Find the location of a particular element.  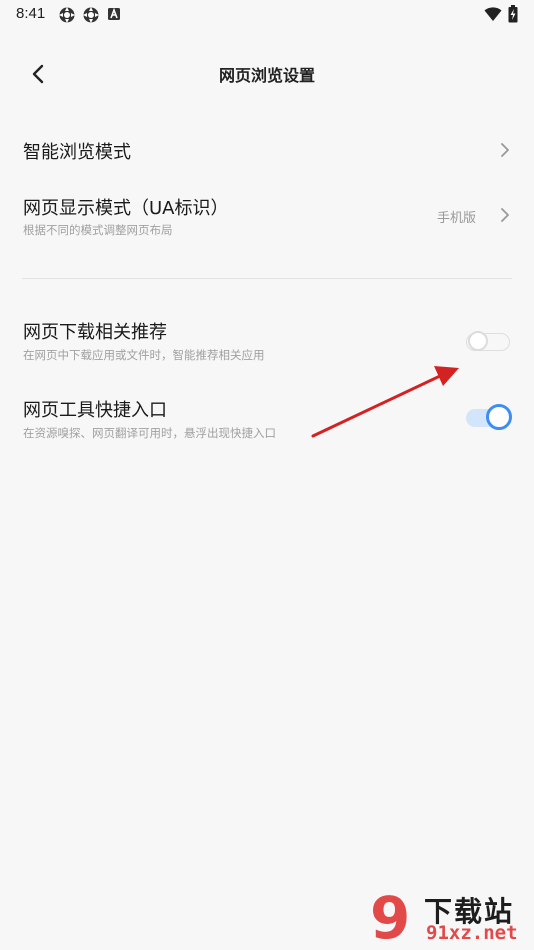

app-bar: 网页浏览设置 is located at coordinates (267, 74).